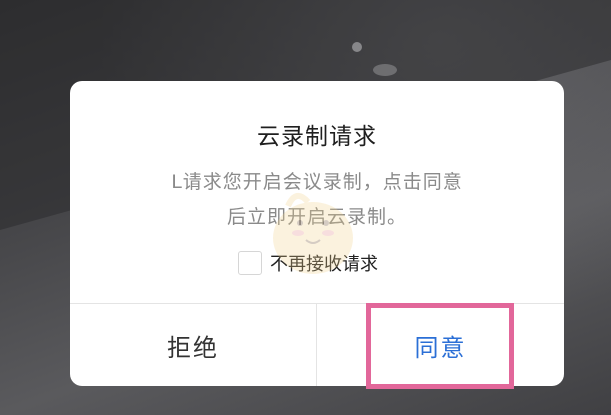 The width and height of the screenshot is (611, 415). Describe the element at coordinates (440, 345) in the screenshot. I see `agree-button: 同意` at that location.